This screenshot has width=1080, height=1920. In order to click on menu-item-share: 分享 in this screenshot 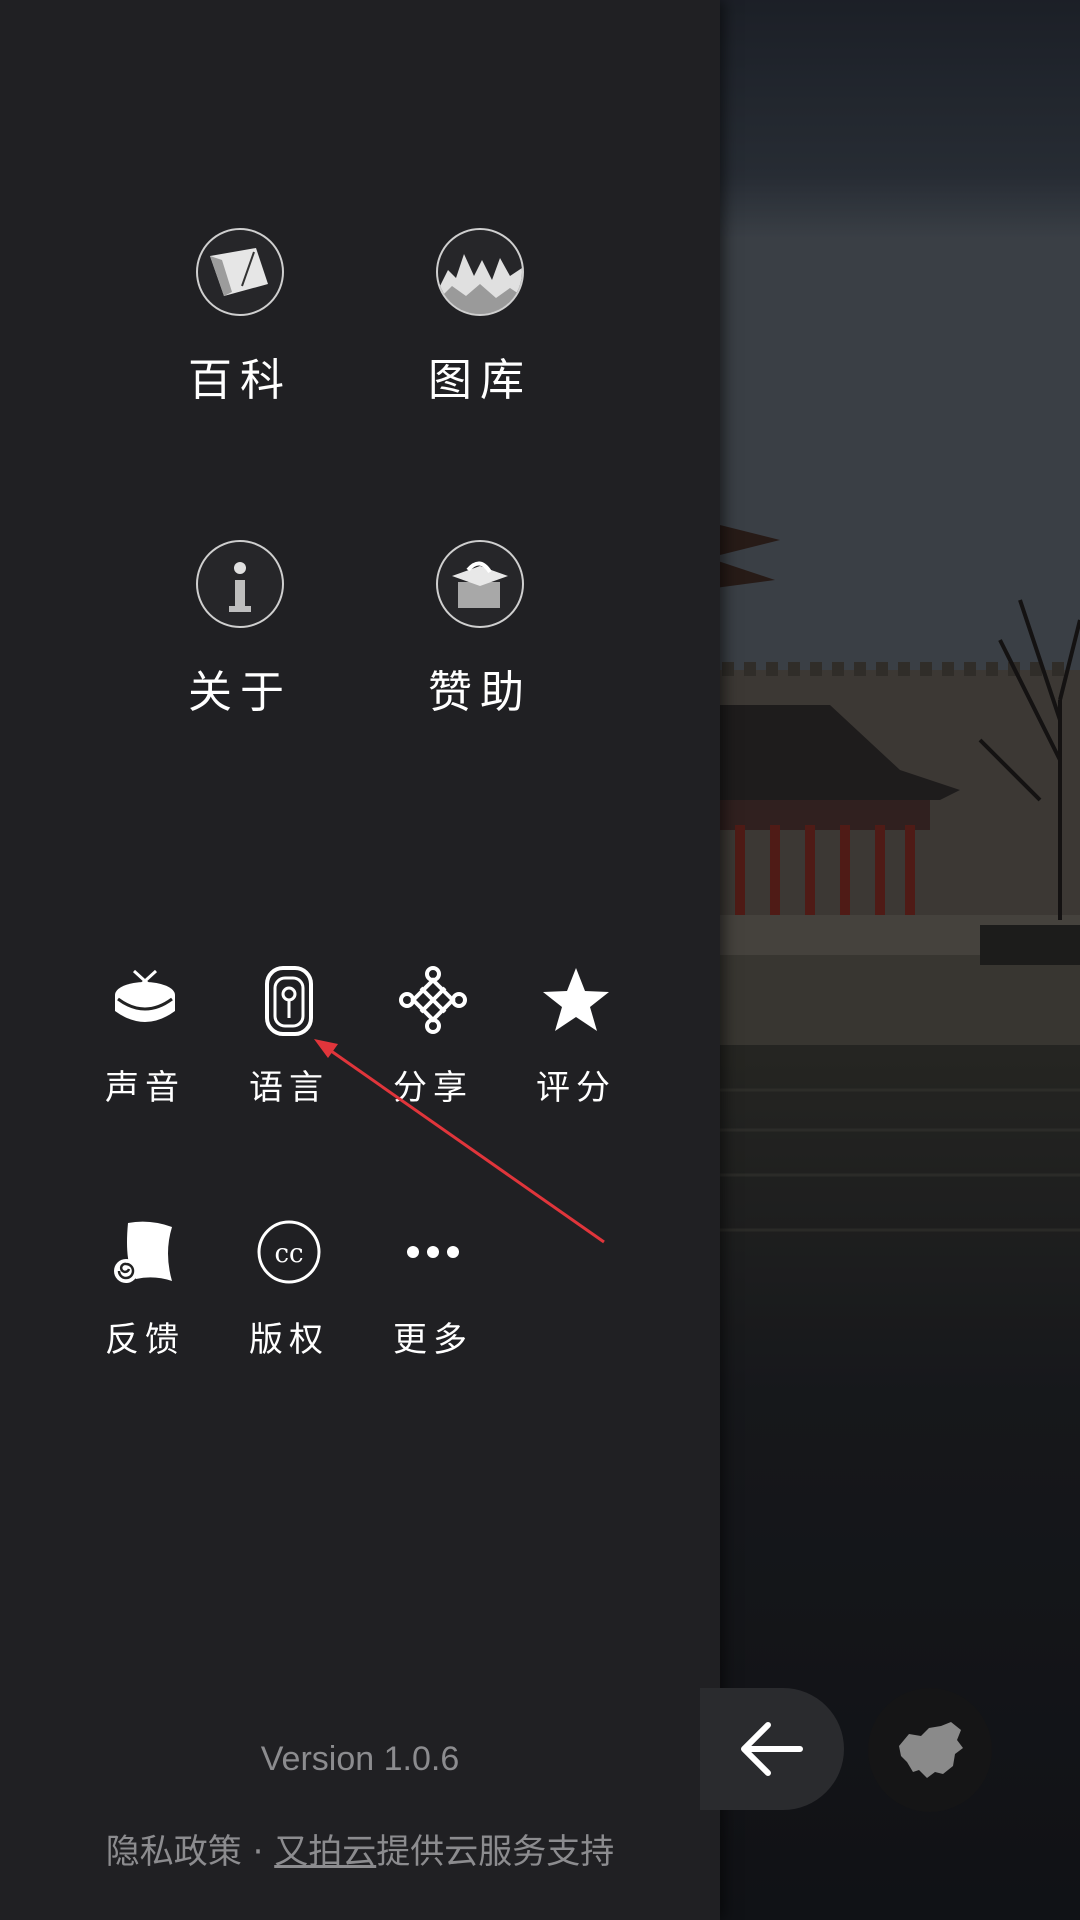, I will do `click(433, 1034)`.